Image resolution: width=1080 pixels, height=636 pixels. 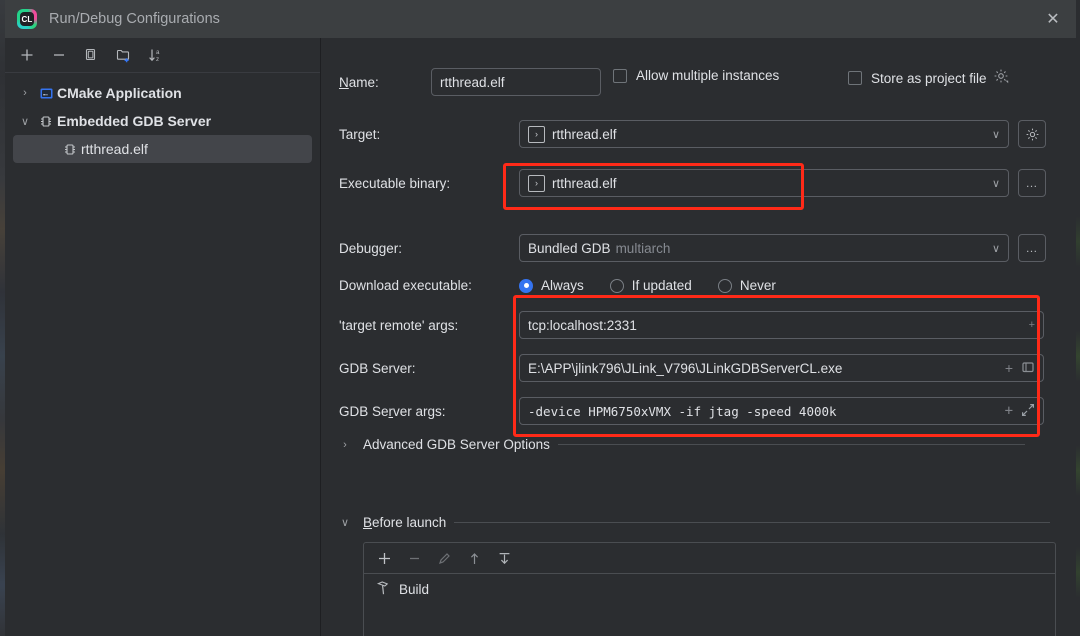 What do you see at coordinates (724, 285) in the screenshot?
I see `radio-never` at bounding box center [724, 285].